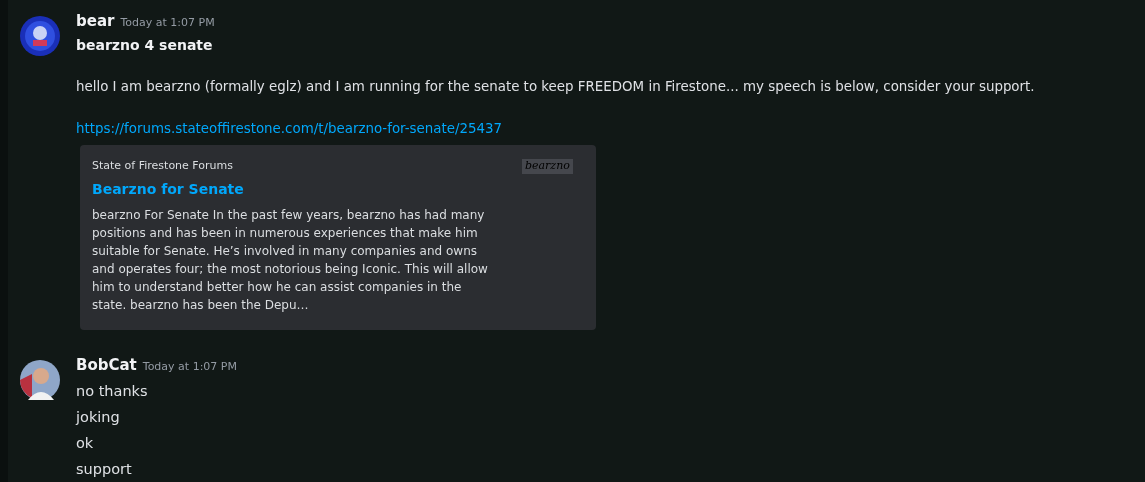  What do you see at coordinates (162, 165) in the screenshot?
I see `embed-provider: State of Firestone Forums` at bounding box center [162, 165].